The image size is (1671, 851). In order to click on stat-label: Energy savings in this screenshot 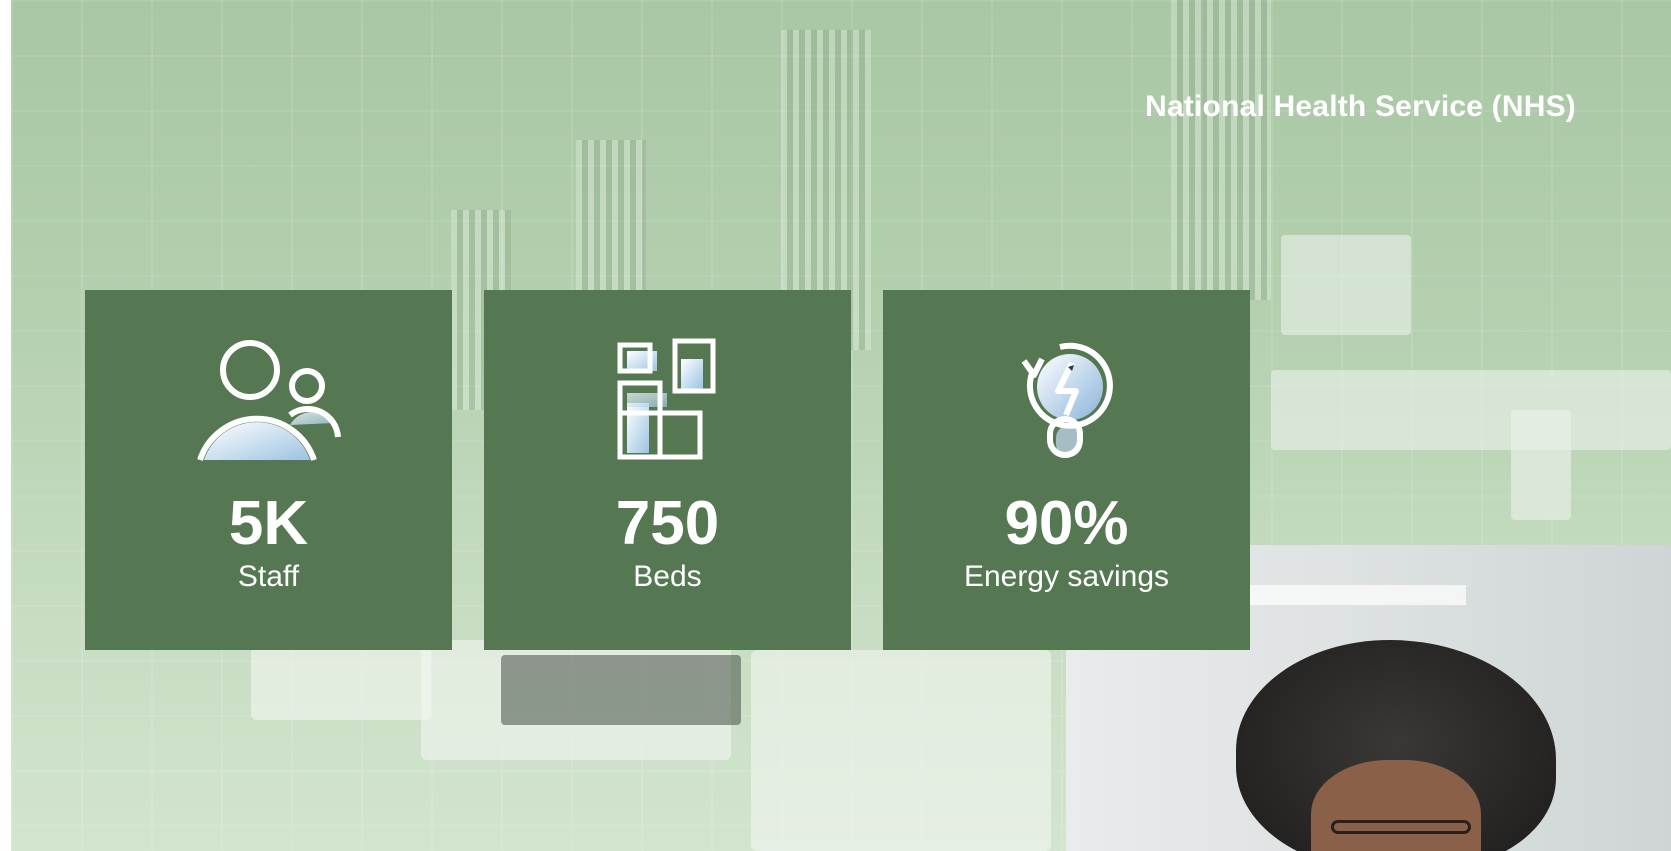, I will do `click(1066, 576)`.